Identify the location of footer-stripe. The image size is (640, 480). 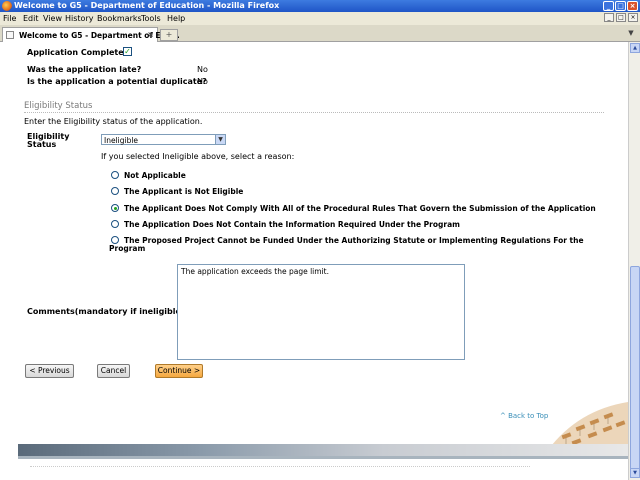
(323, 457).